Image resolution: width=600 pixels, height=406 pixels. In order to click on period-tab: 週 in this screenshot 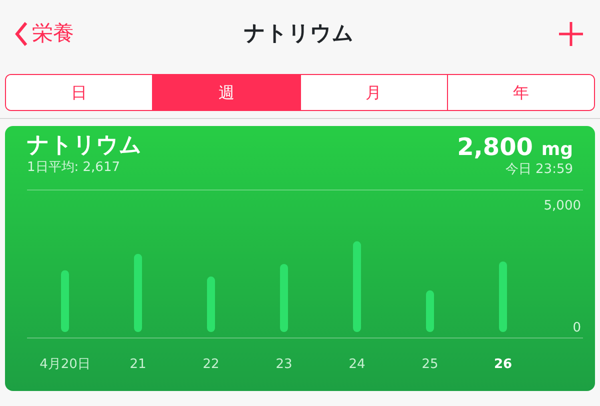, I will do `click(226, 92)`.